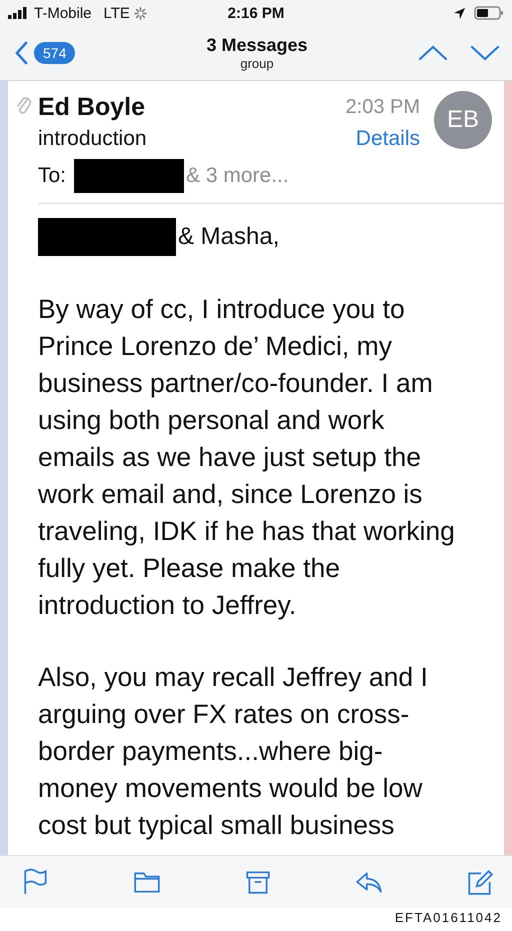 The image size is (512, 931). Describe the element at coordinates (463, 120) in the screenshot. I see `sender-avatar: EB` at that location.